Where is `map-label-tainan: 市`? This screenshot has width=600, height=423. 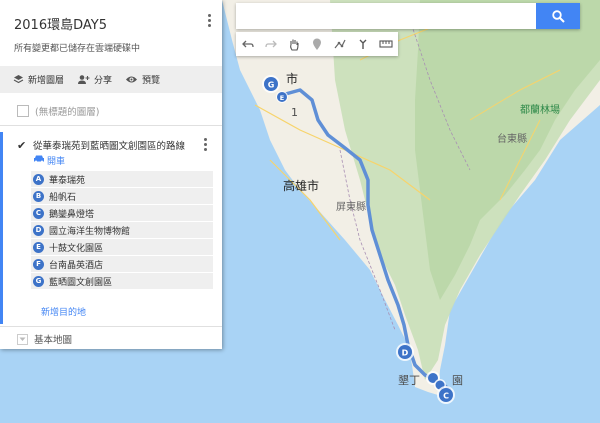
map-label-tainan: 市 is located at coordinates (292, 78).